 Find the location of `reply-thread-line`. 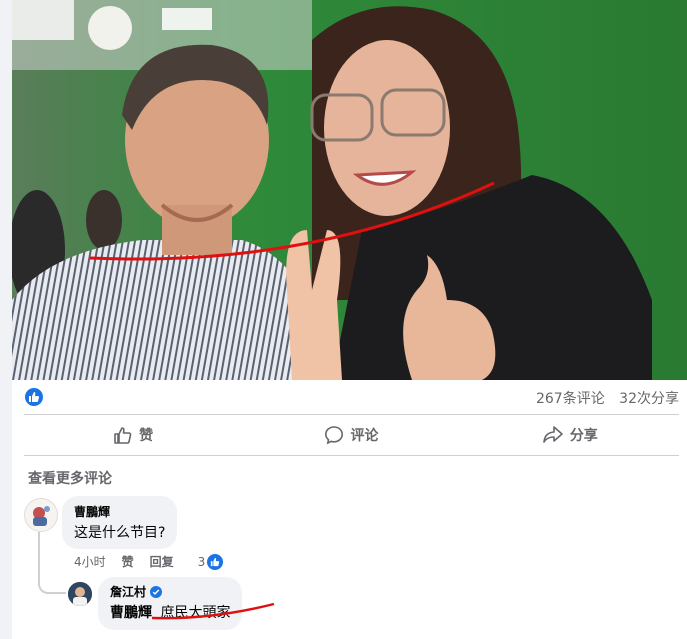

reply-thread-line is located at coordinates (52, 563).